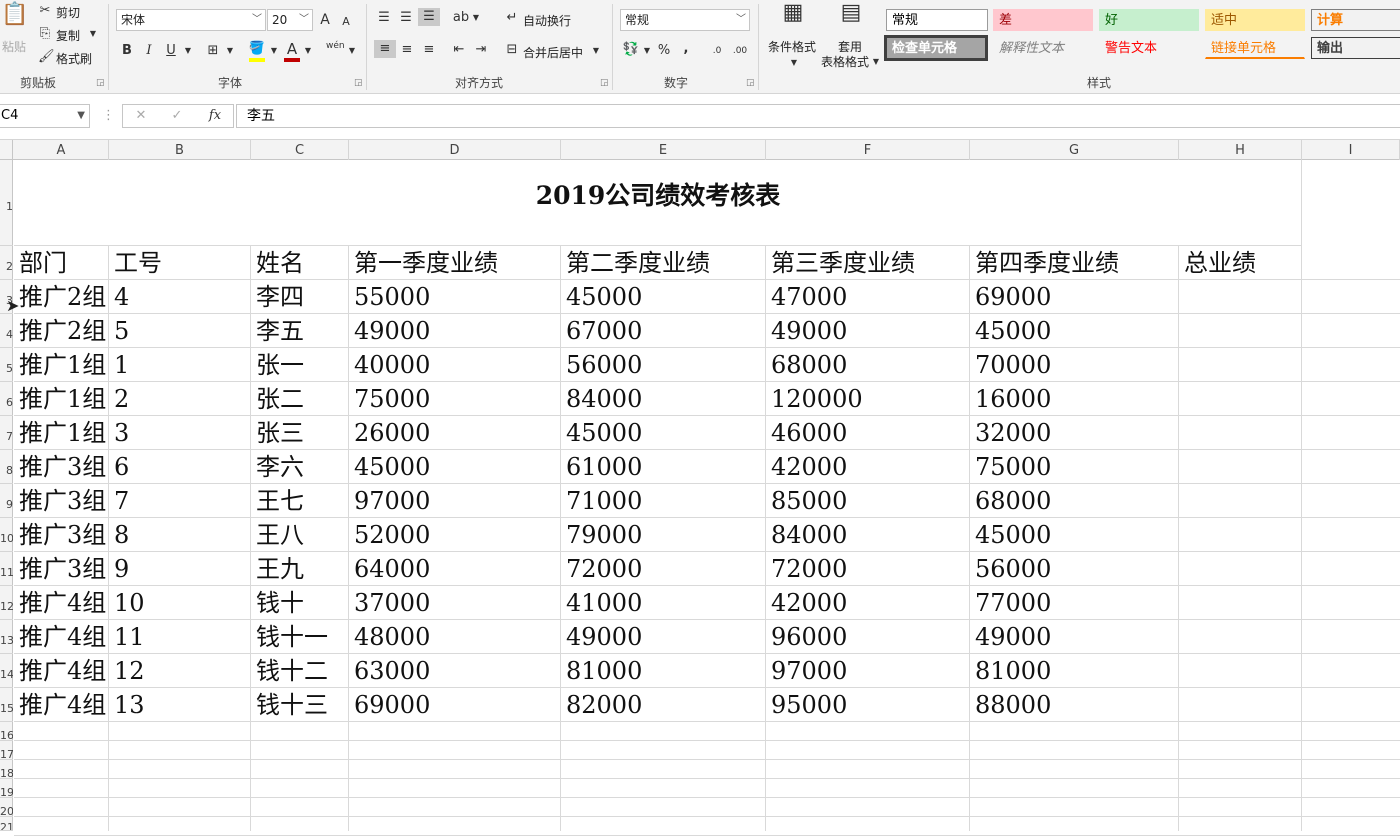 This screenshot has width=1400, height=836. I want to click on data-cell-f: 96000, so click(868, 637).